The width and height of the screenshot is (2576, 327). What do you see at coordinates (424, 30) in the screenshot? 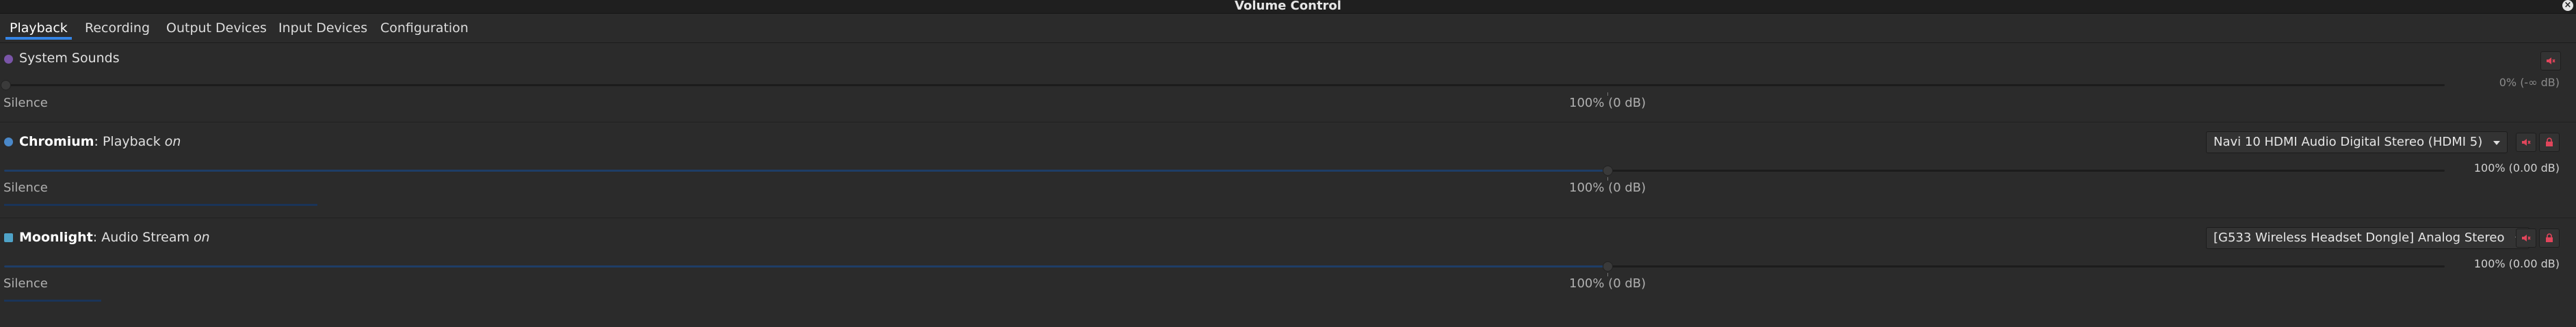
I see `tab-configuration: Configuration` at bounding box center [424, 30].